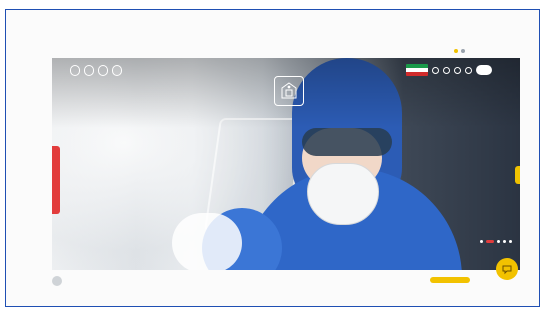 This screenshot has width=548, height=313. Describe the element at coordinates (435, 70) in the screenshot. I see `instagram-icon` at that location.